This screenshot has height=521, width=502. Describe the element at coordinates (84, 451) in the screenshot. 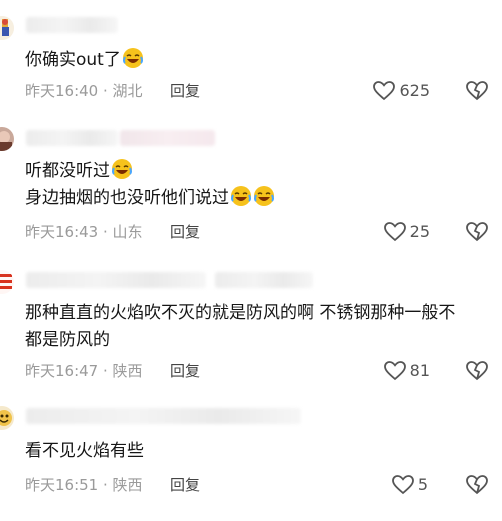

I see `comment-text: 看不见火焰有些` at that location.